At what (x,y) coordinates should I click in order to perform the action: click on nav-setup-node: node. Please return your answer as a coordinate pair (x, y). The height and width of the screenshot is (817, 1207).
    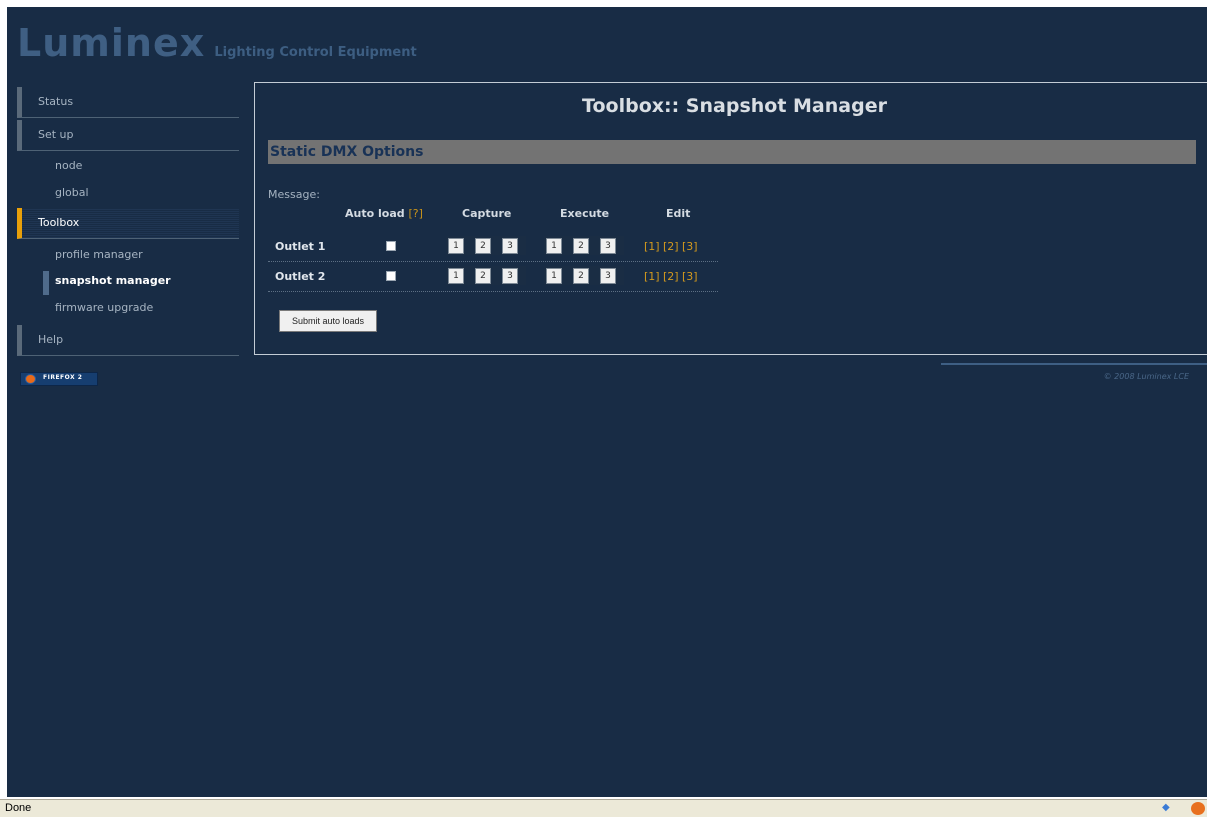
    Looking at the image, I should click on (68, 165).